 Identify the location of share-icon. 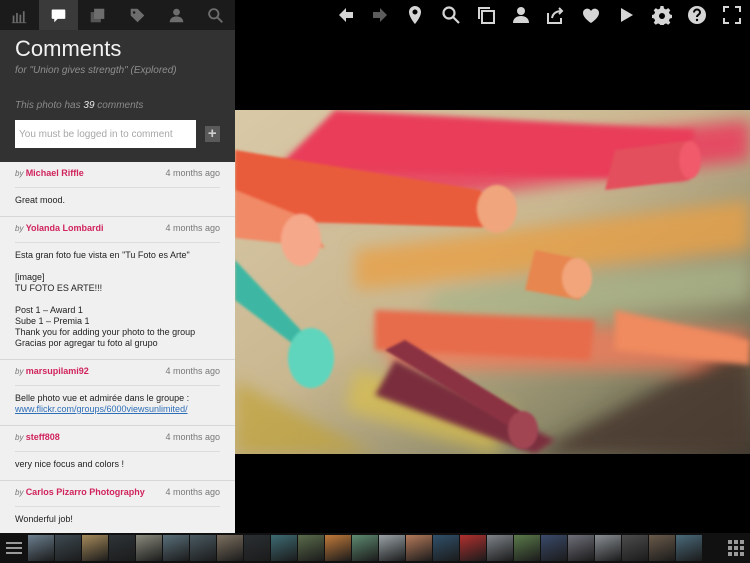
(555, 15).